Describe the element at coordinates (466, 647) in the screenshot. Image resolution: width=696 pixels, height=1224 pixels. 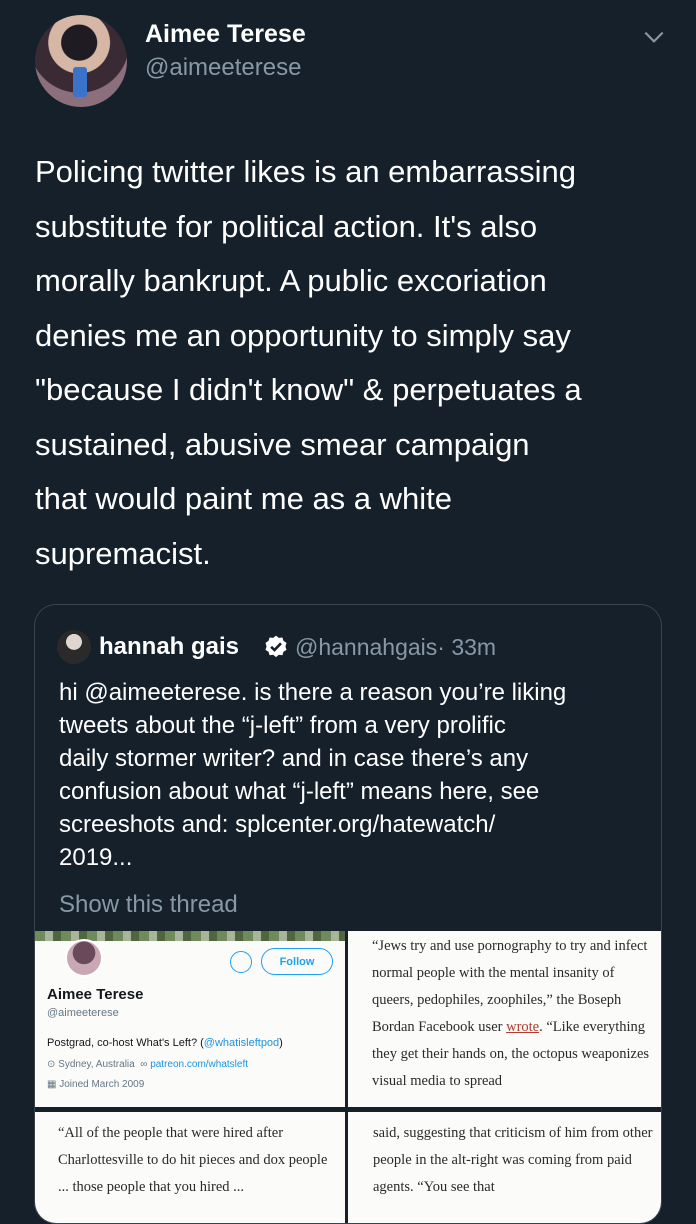
I see `quoted-time: · 33m` at that location.